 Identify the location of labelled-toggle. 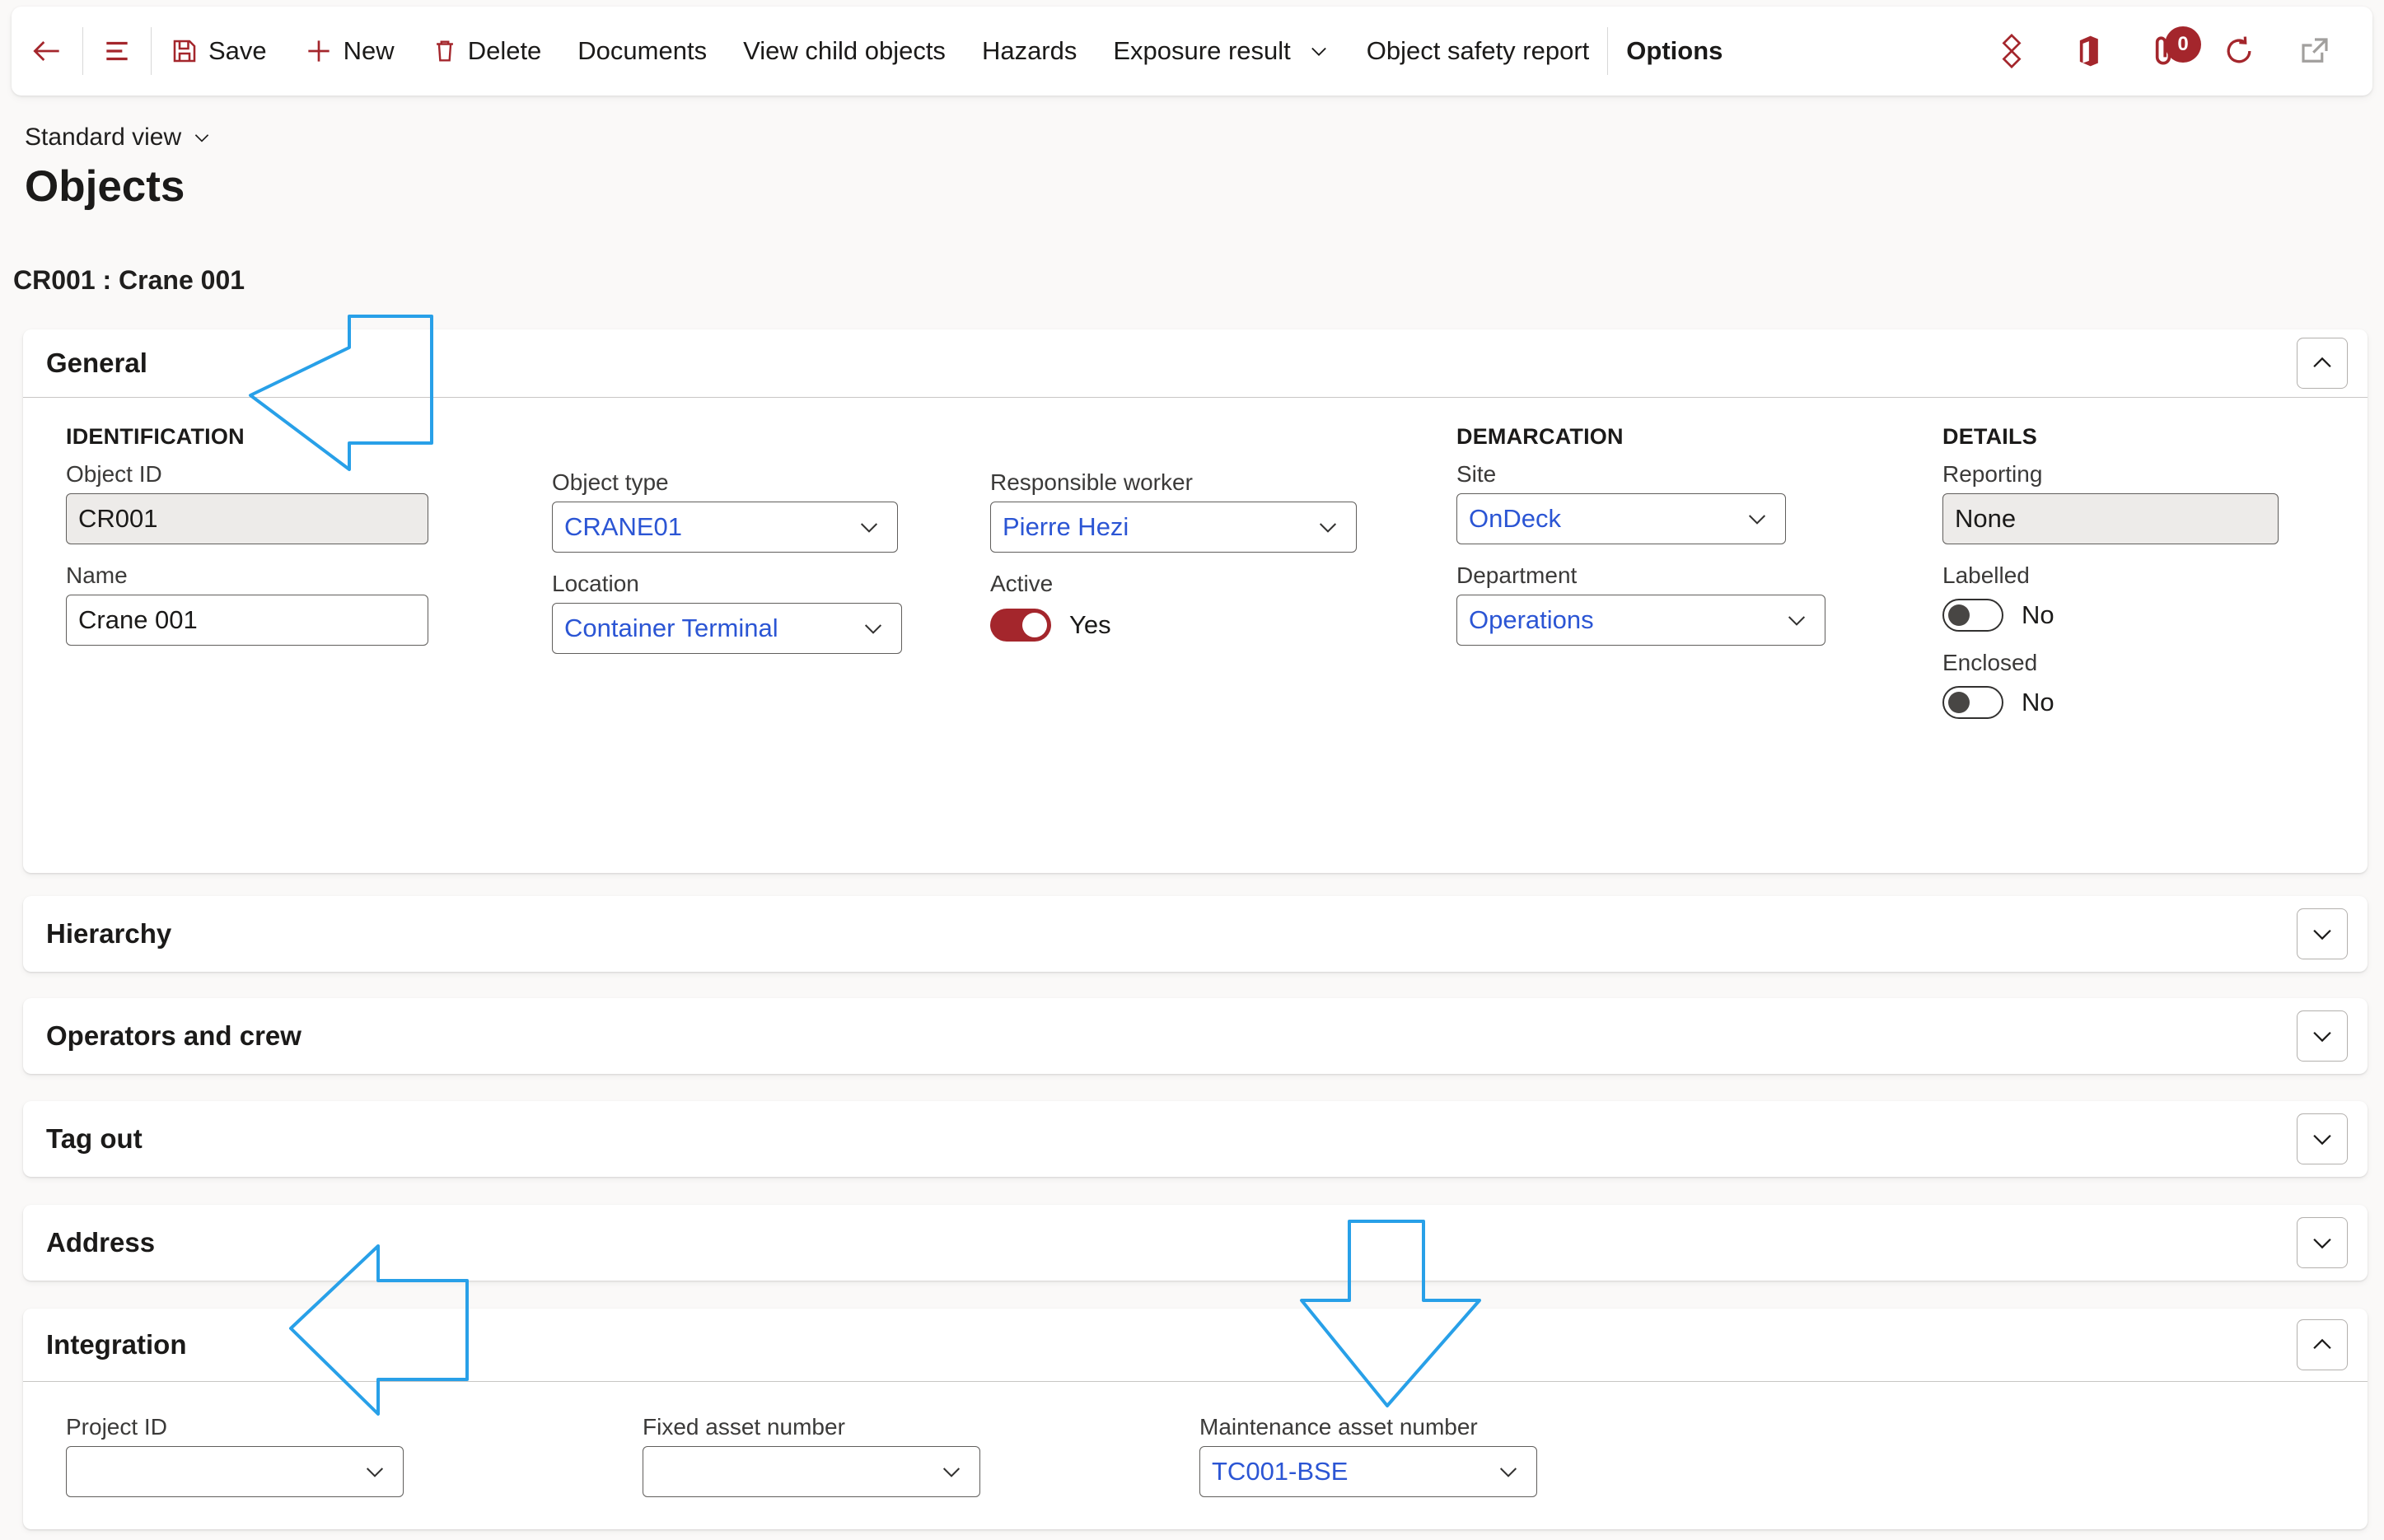
(1973, 615).